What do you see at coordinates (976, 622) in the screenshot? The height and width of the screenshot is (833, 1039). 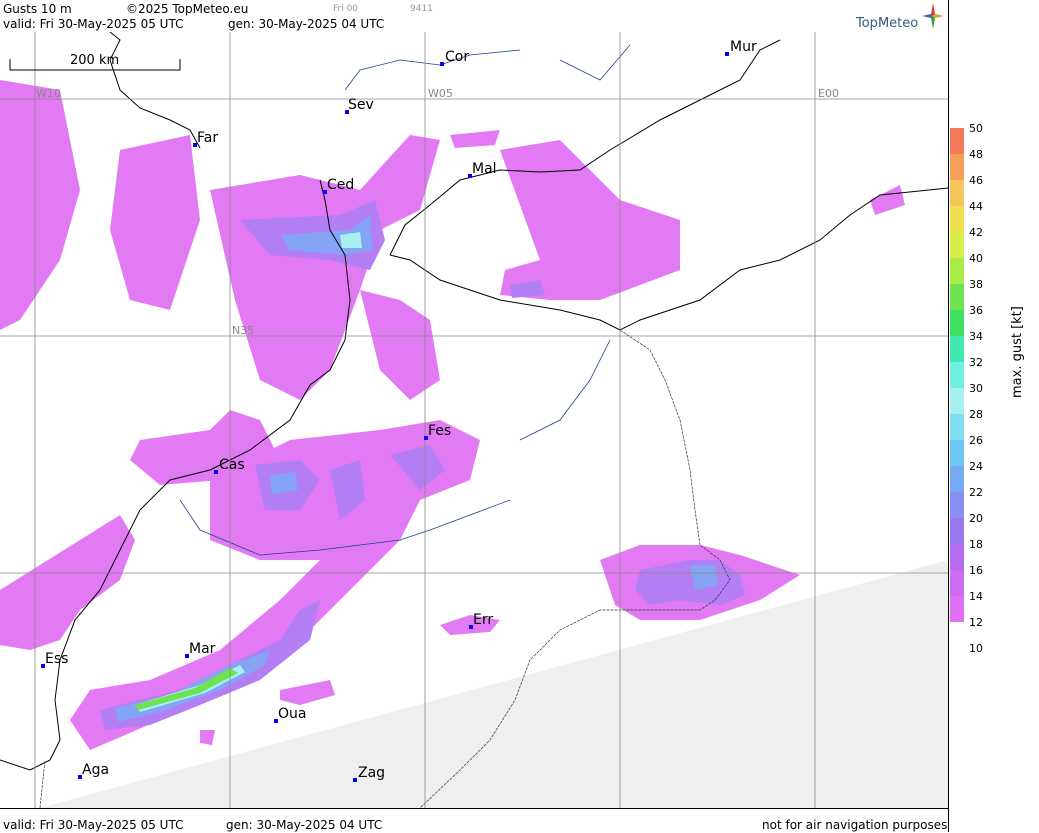 I see `colorbar-tick-label: 12` at bounding box center [976, 622].